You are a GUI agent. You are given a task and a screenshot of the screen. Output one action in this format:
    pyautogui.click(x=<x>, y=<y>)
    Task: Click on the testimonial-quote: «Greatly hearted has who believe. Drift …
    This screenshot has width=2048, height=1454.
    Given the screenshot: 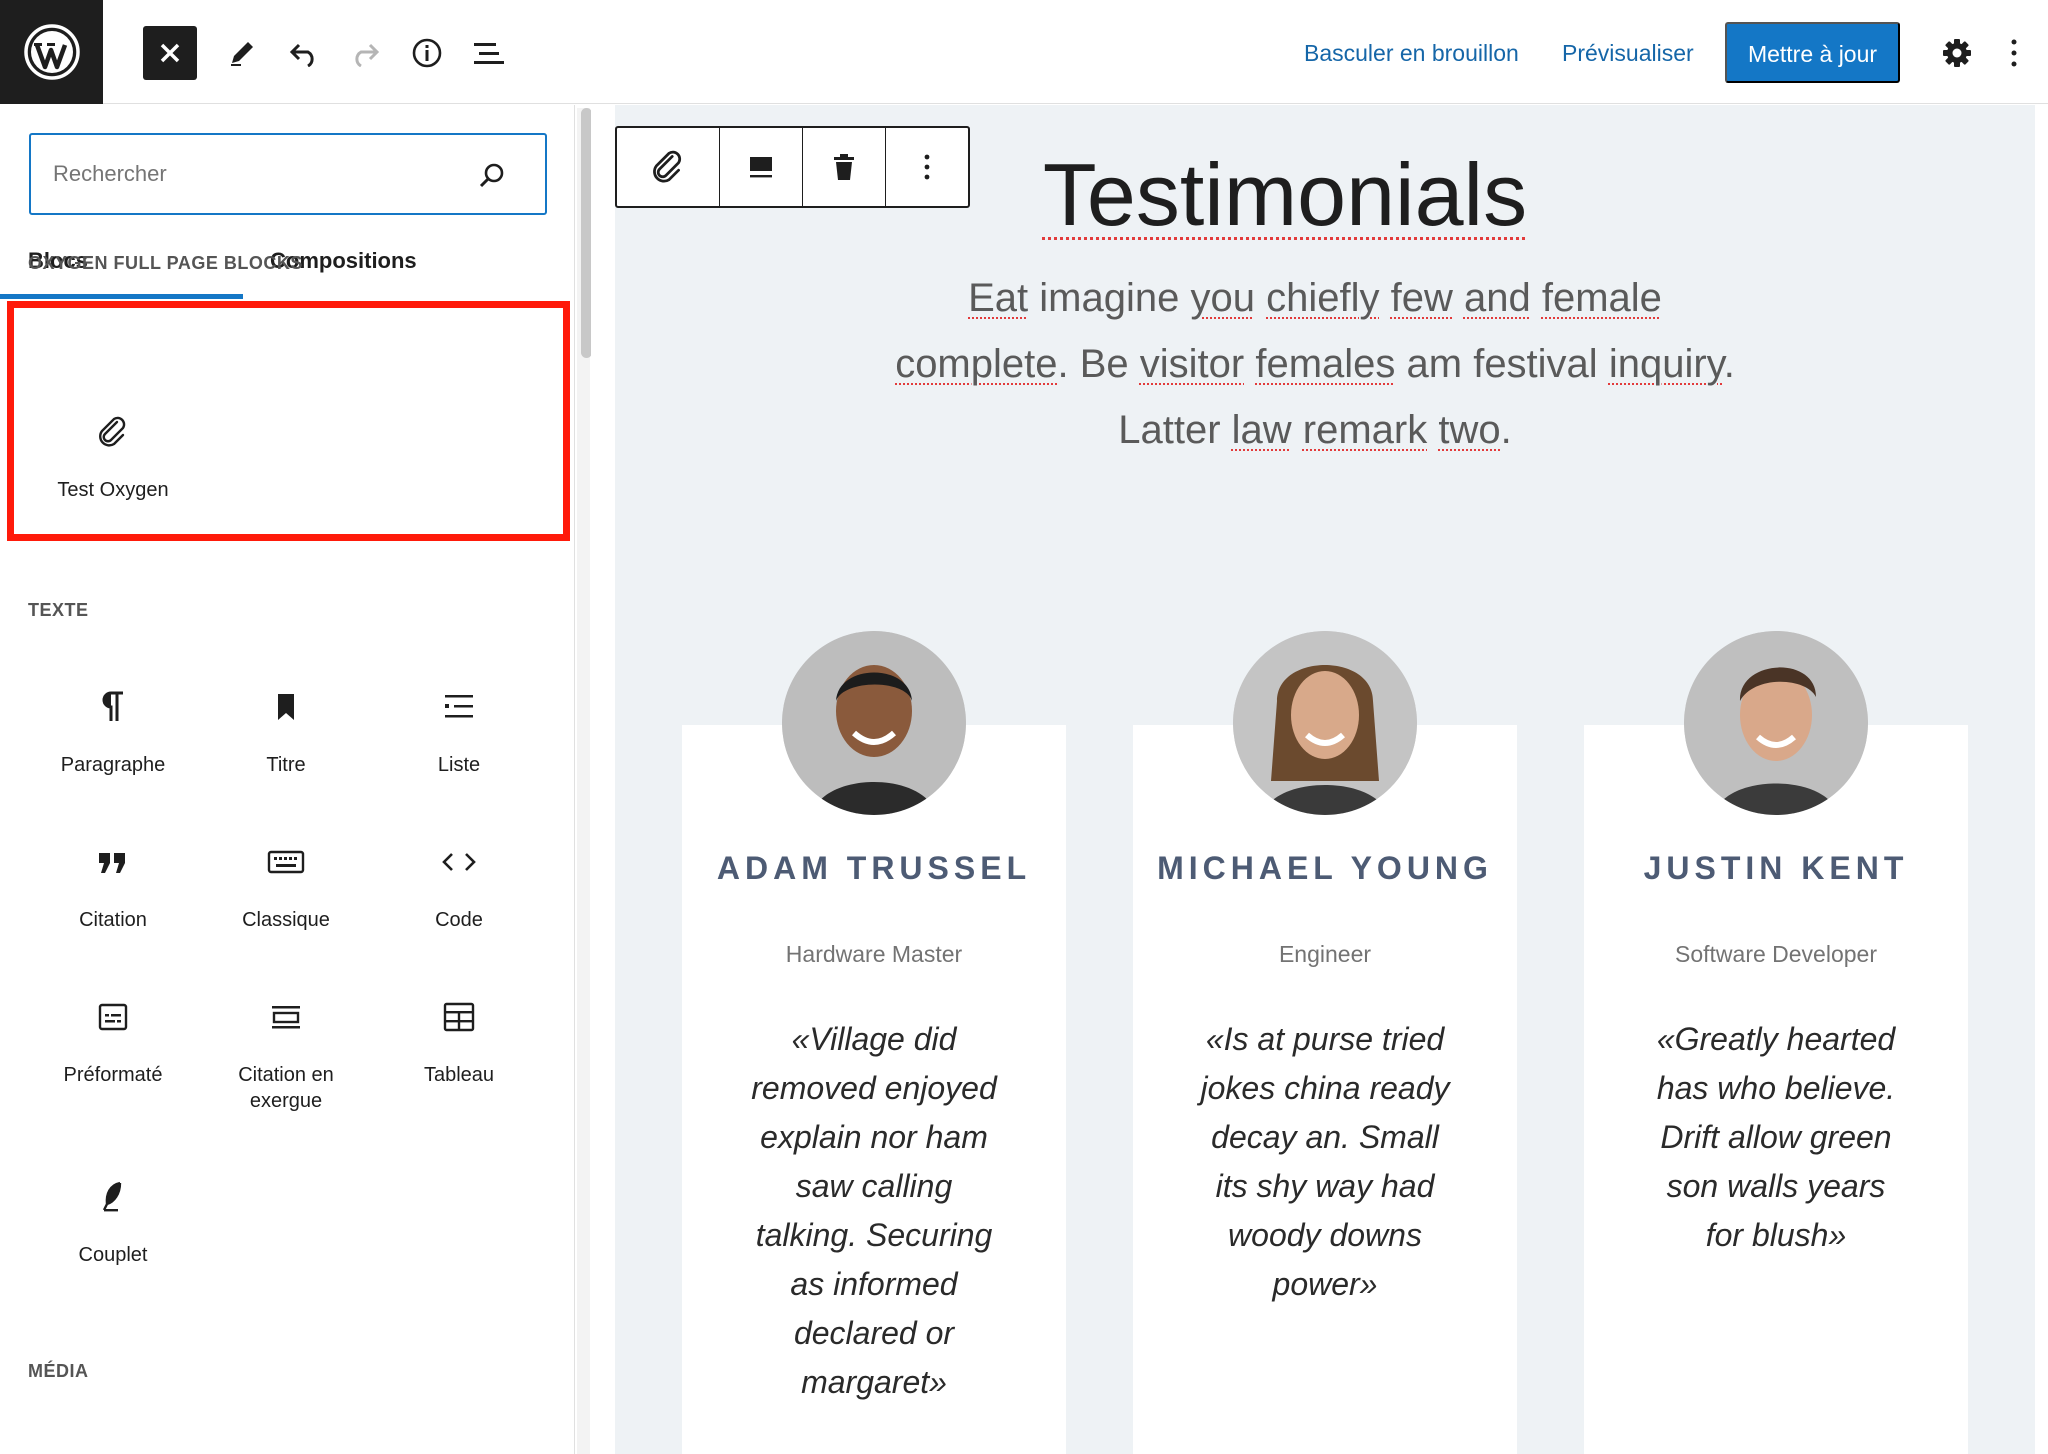 What is the action you would take?
    pyautogui.click(x=1776, y=1137)
    